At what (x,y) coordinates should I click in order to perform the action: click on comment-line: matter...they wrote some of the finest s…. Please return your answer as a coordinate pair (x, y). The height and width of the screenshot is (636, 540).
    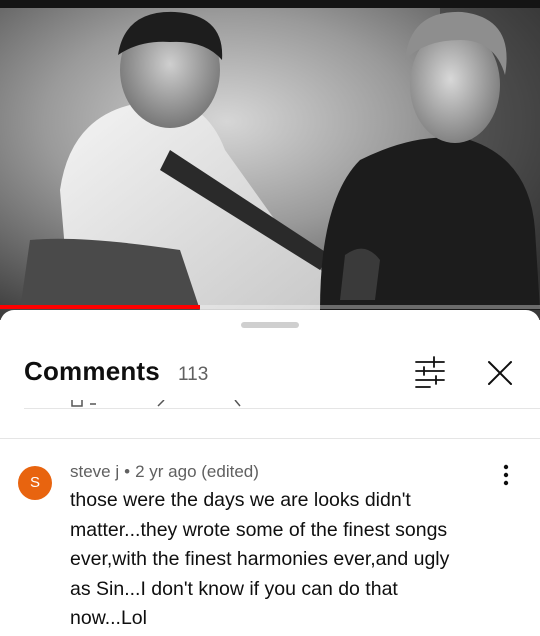
    Looking at the image, I should click on (259, 529).